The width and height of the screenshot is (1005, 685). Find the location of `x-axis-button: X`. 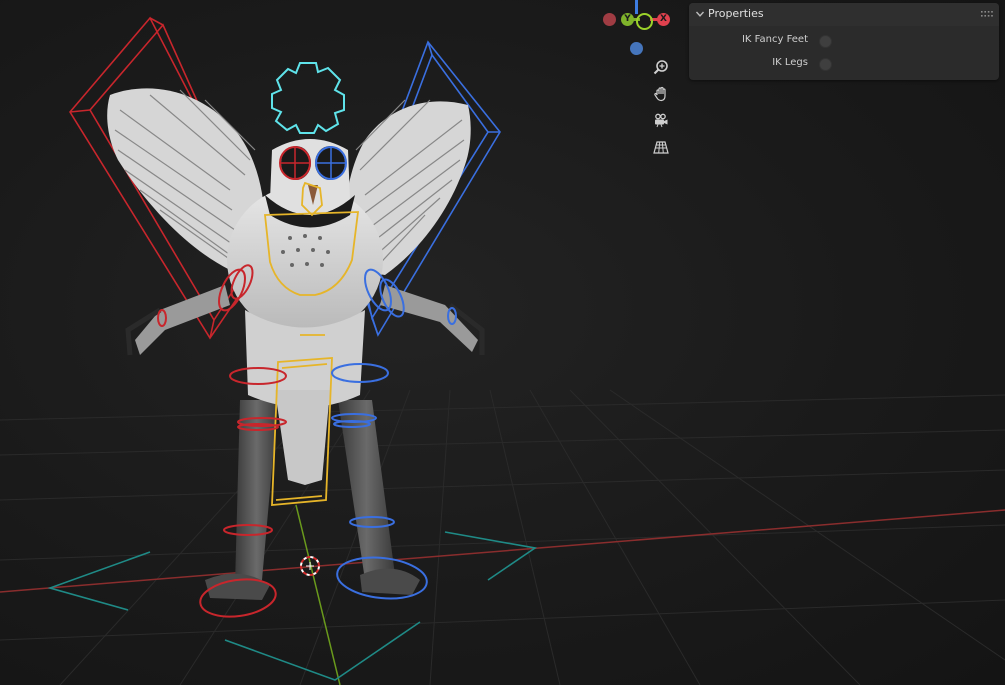

x-axis-button: X is located at coordinates (663, 19).